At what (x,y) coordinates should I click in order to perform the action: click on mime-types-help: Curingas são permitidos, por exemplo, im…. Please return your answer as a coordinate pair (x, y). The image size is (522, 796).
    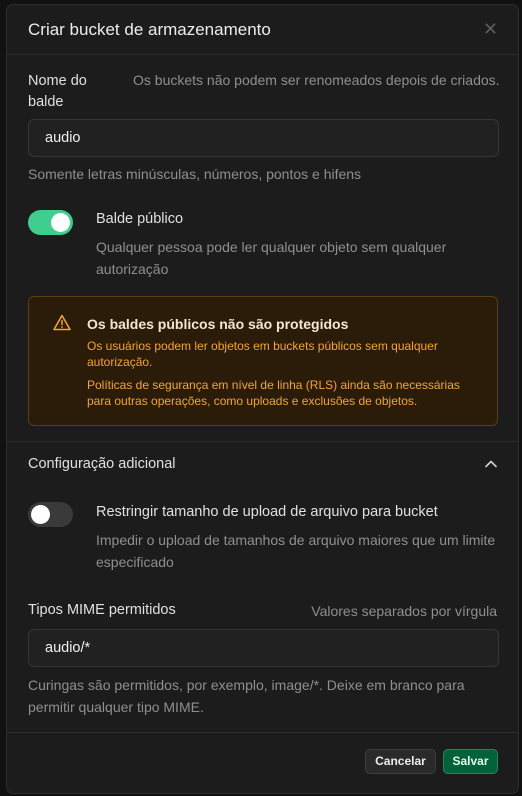
    Looking at the image, I should click on (246, 696).